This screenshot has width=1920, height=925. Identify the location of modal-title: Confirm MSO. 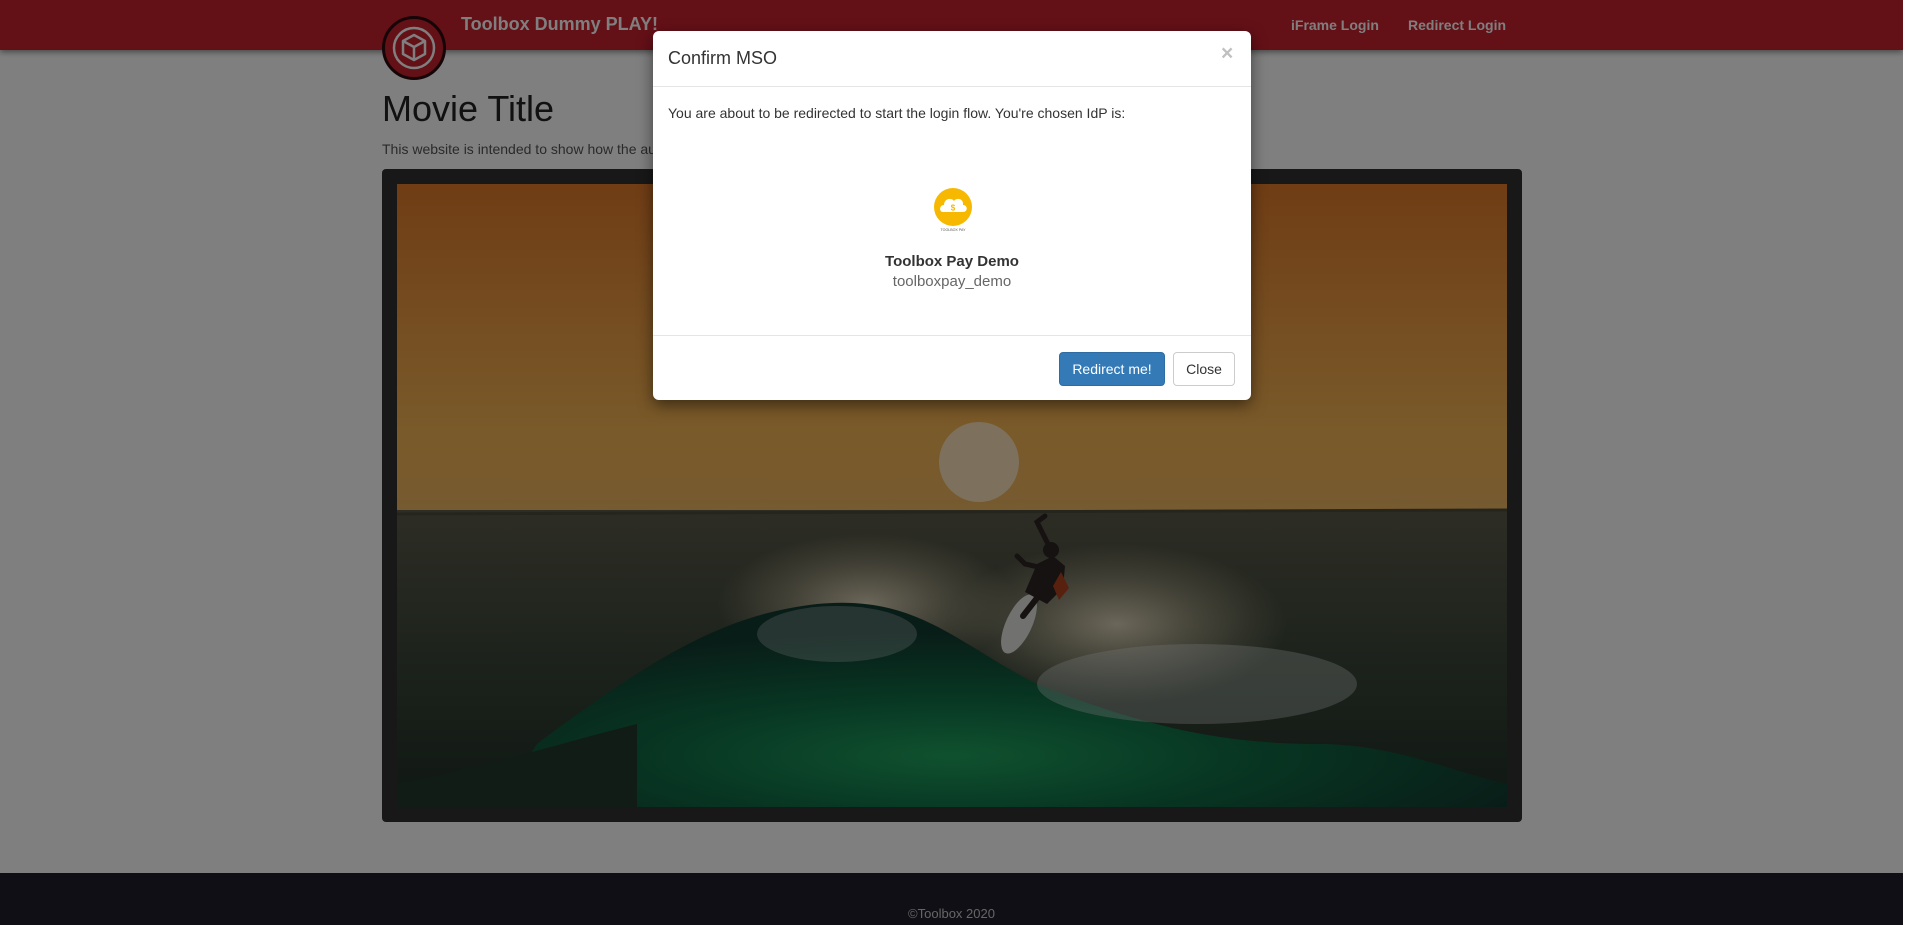
(723, 58).